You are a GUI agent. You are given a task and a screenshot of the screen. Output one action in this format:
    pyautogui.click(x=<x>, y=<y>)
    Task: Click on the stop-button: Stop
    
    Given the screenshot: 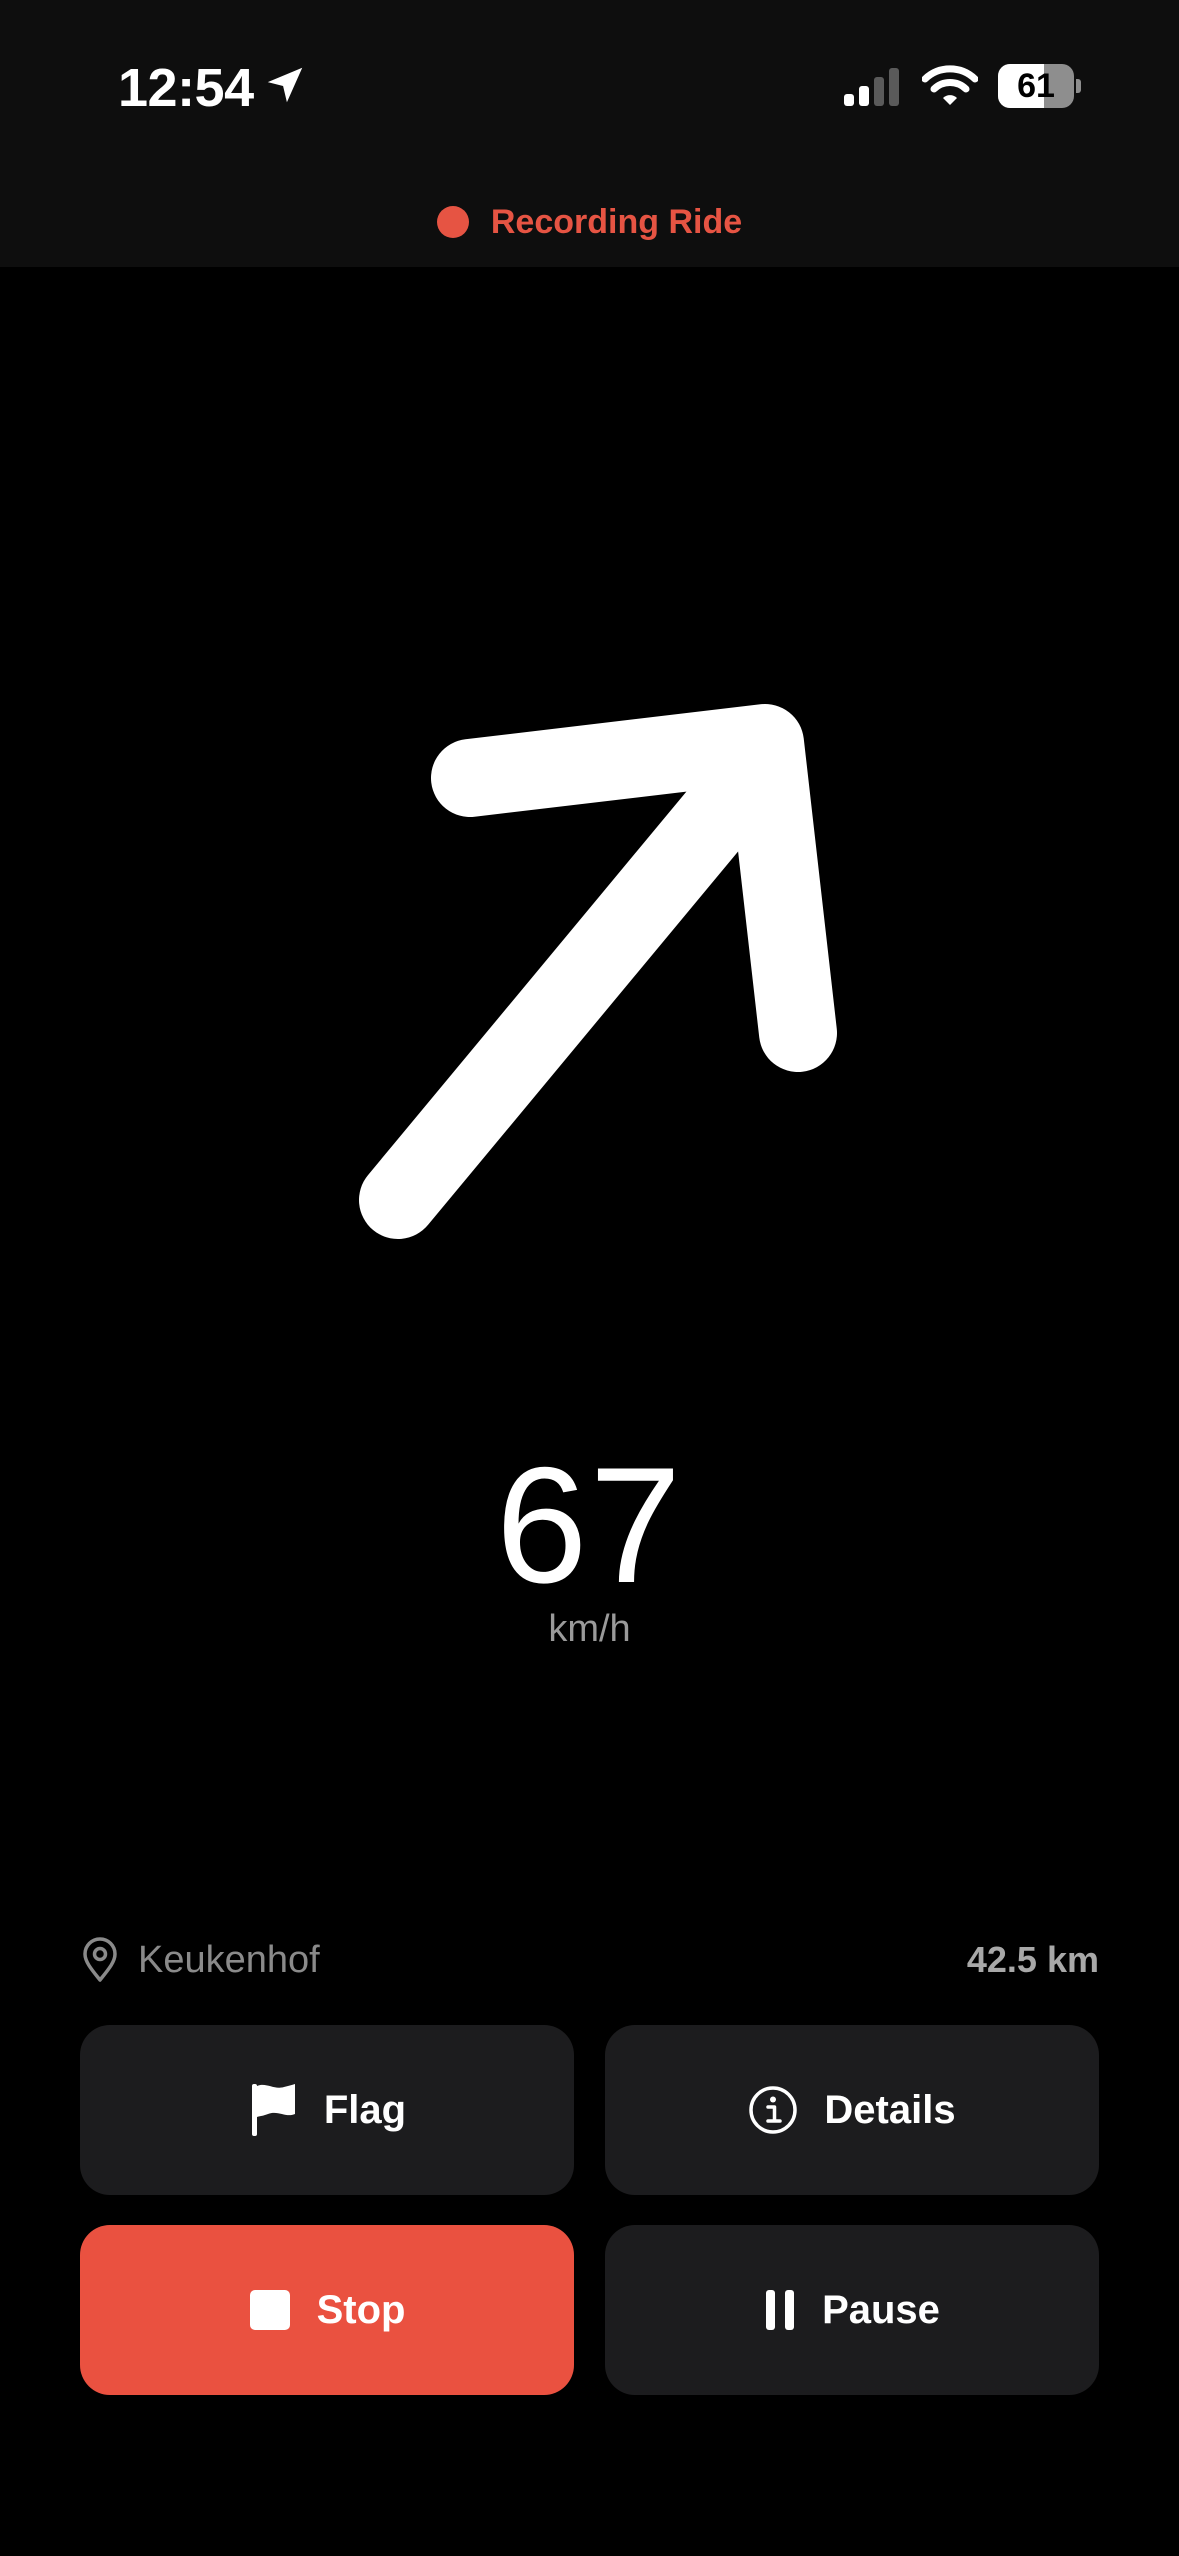 What is the action you would take?
    pyautogui.click(x=327, y=2310)
    